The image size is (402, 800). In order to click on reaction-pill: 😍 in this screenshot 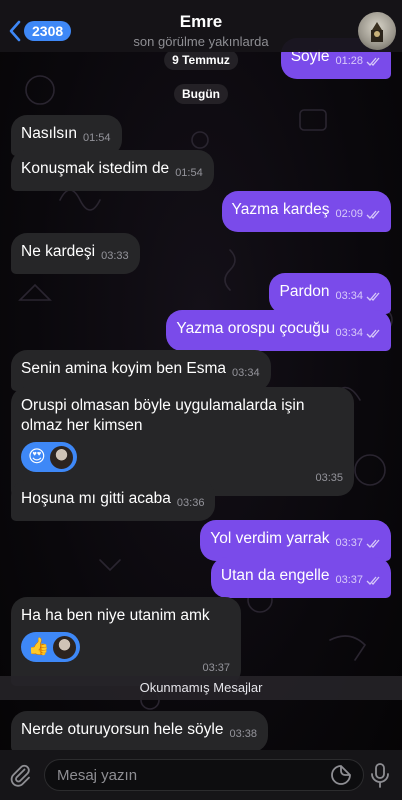, I will do `click(49, 457)`.